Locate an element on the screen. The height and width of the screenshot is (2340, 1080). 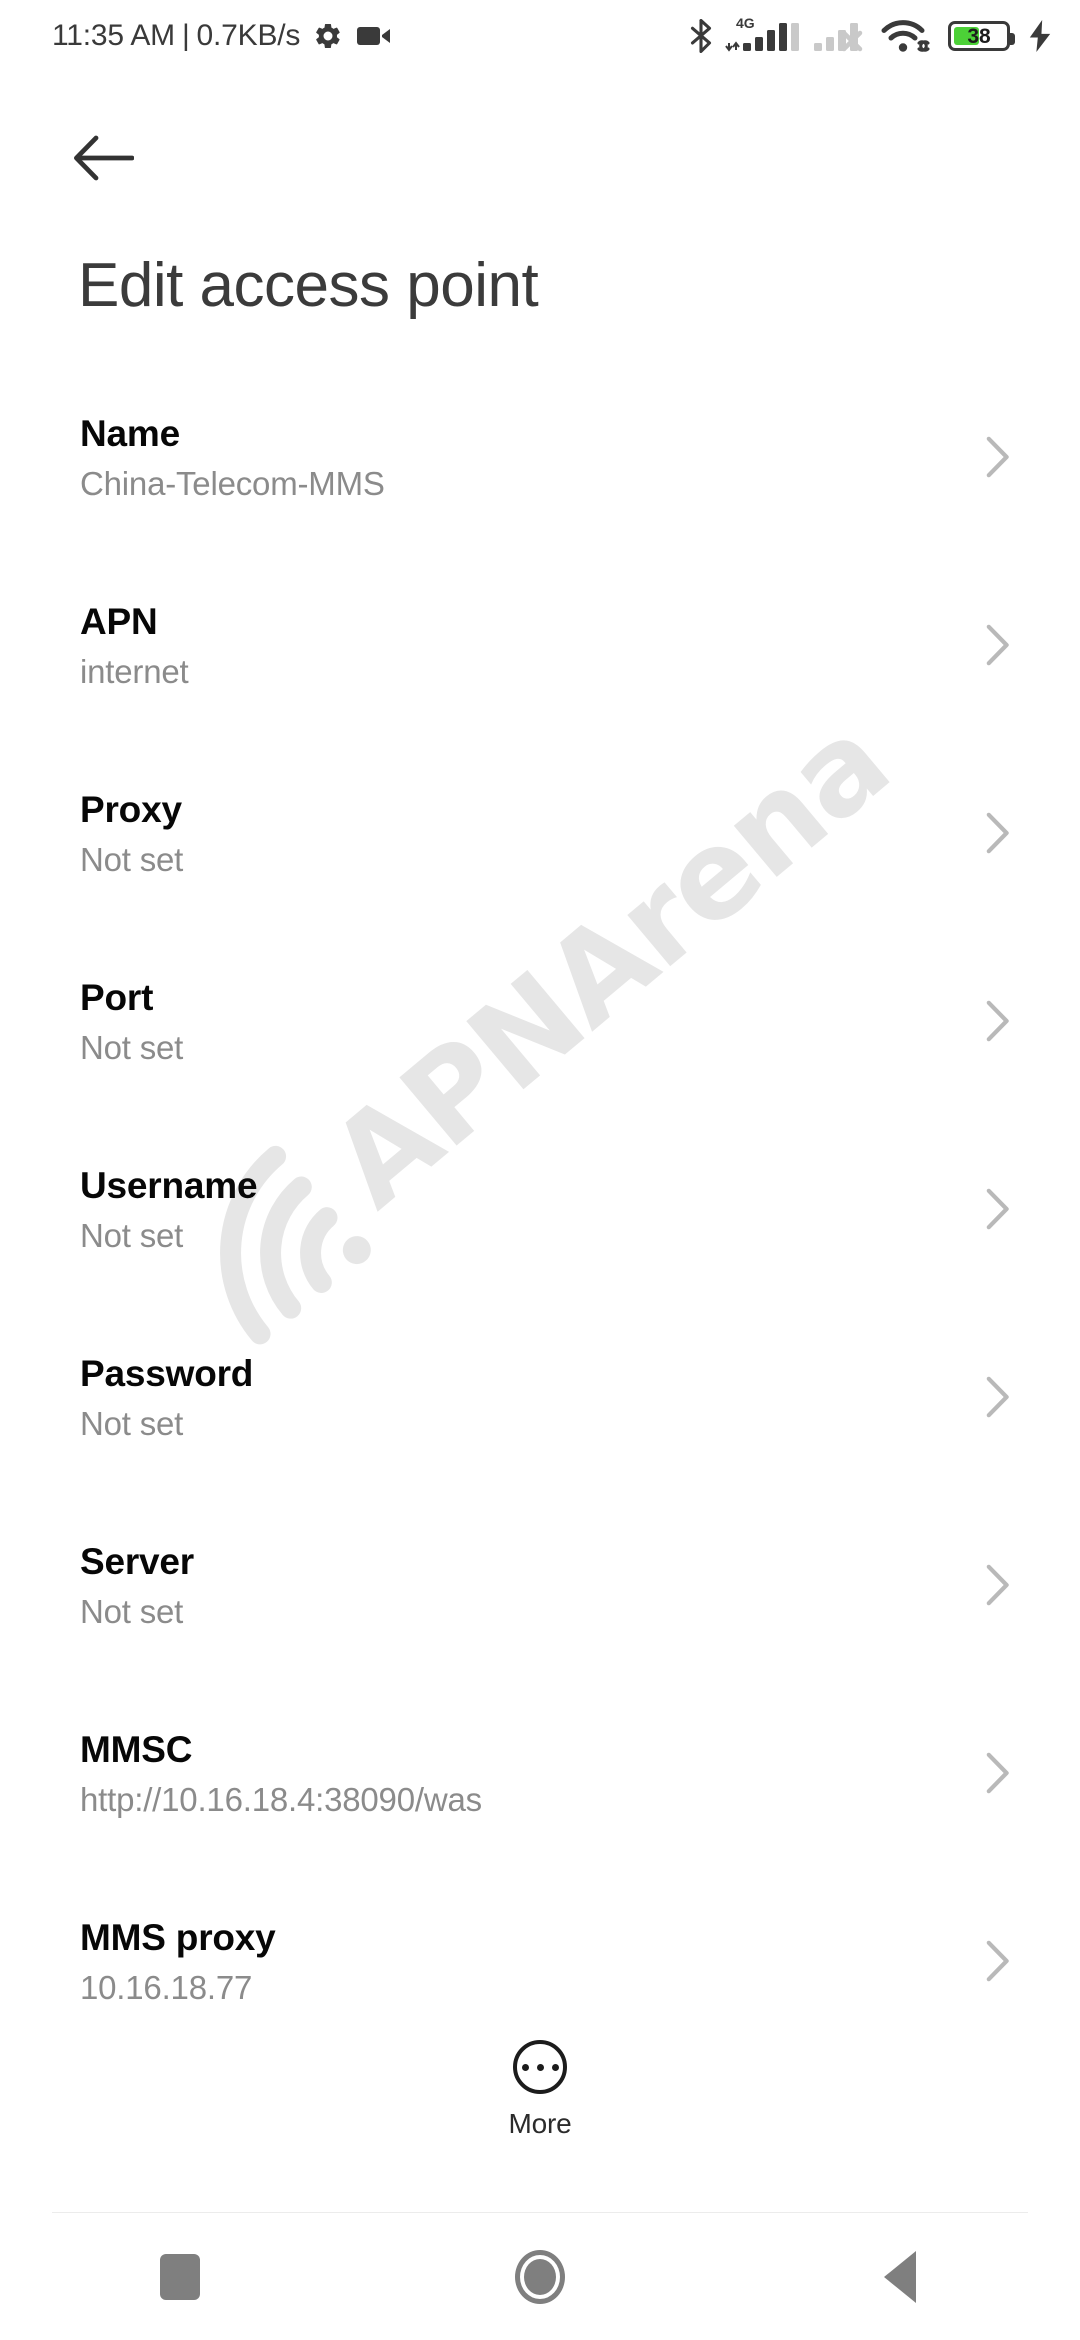
video-camera-icon is located at coordinates (374, 36).